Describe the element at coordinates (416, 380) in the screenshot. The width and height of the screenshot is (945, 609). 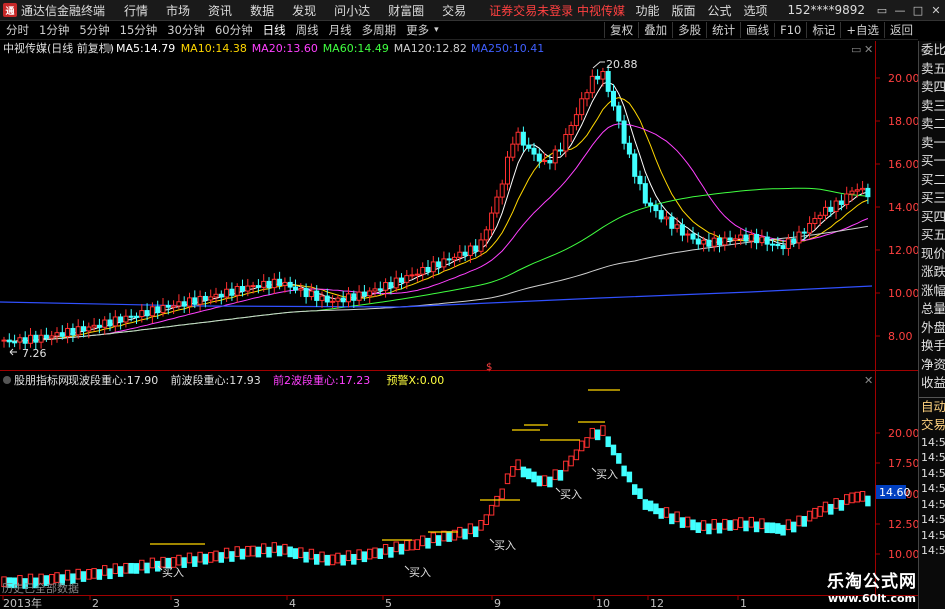
I see `indicator-param: 预警X:0.00` at that location.